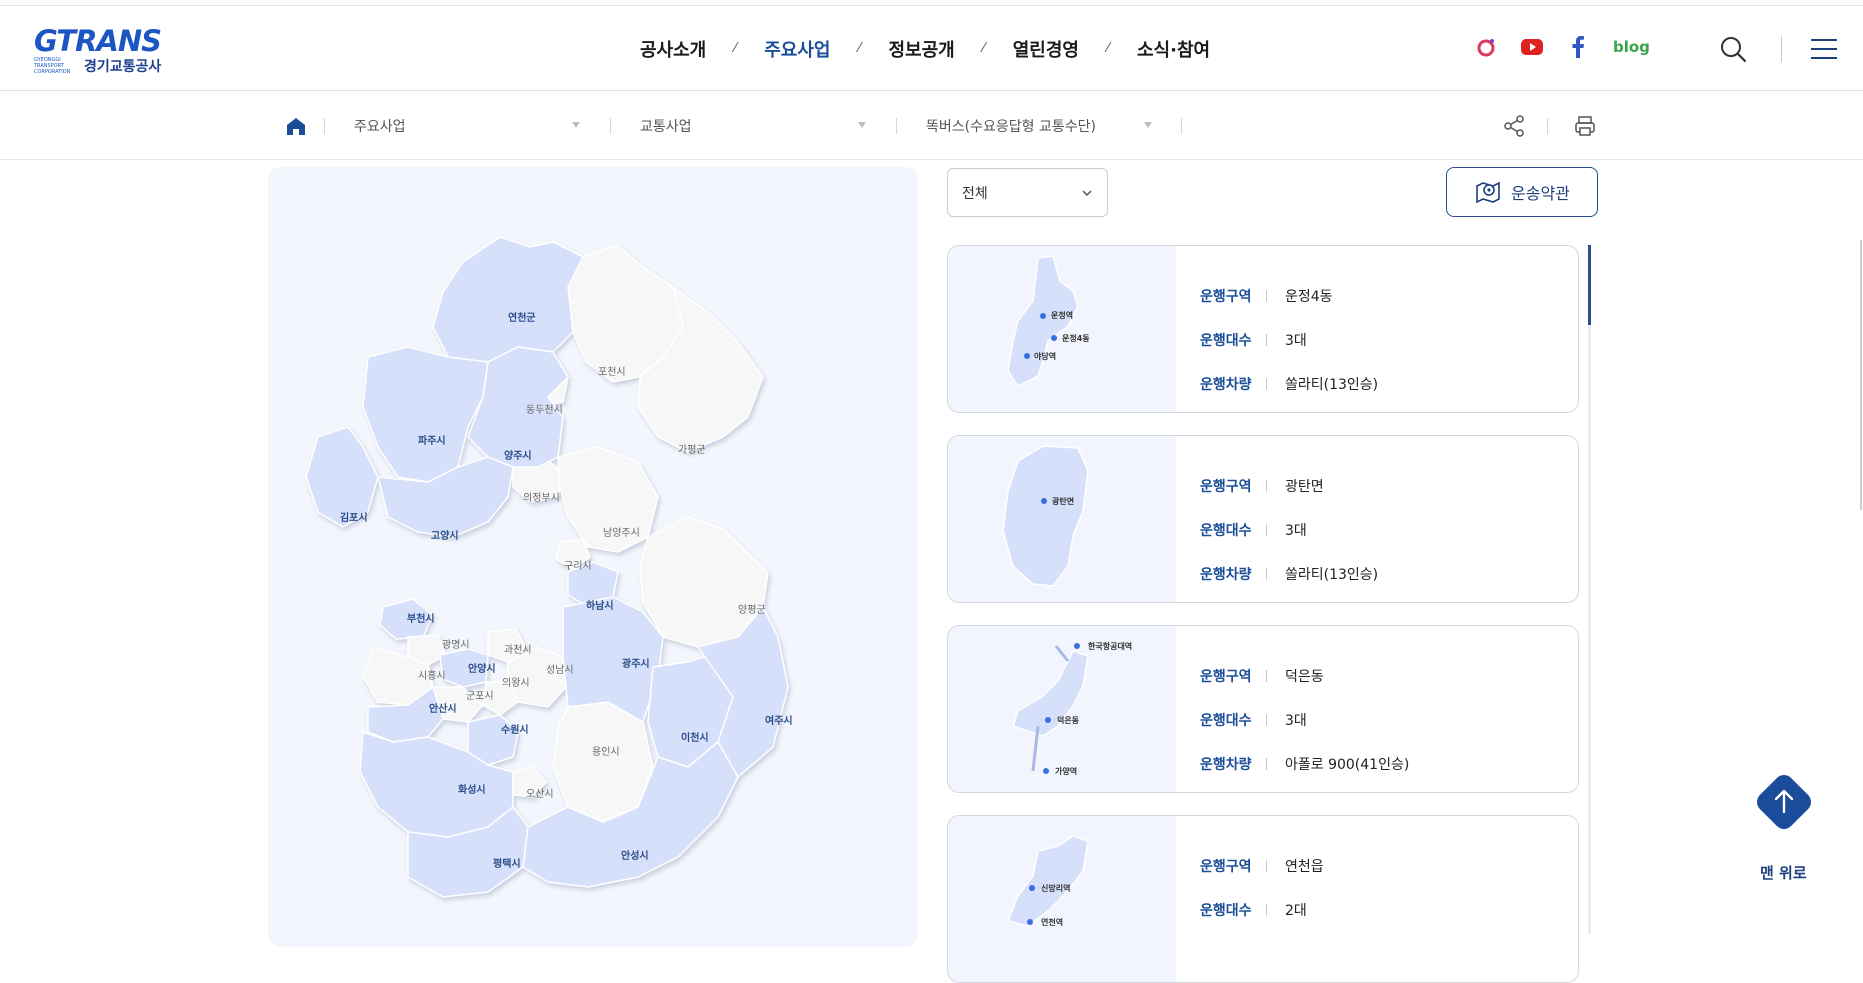  I want to click on share-icon, so click(1514, 126).